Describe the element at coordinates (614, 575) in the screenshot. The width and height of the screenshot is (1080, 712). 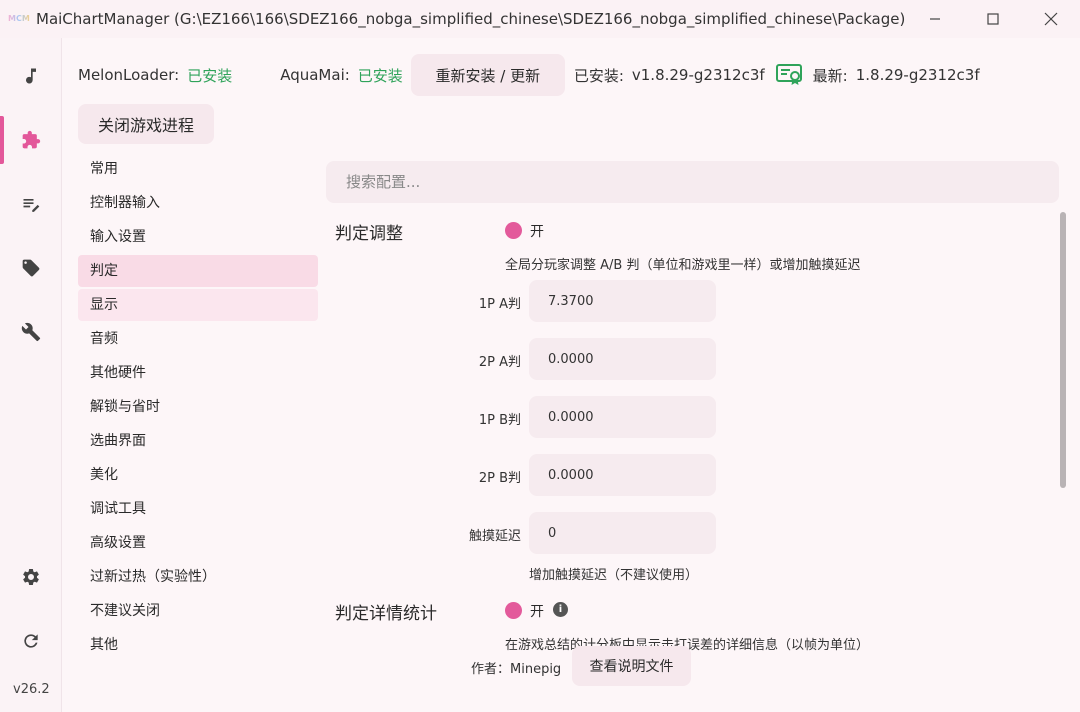
I see `field-hint: 增加触摸延迟（不建议使用）` at that location.